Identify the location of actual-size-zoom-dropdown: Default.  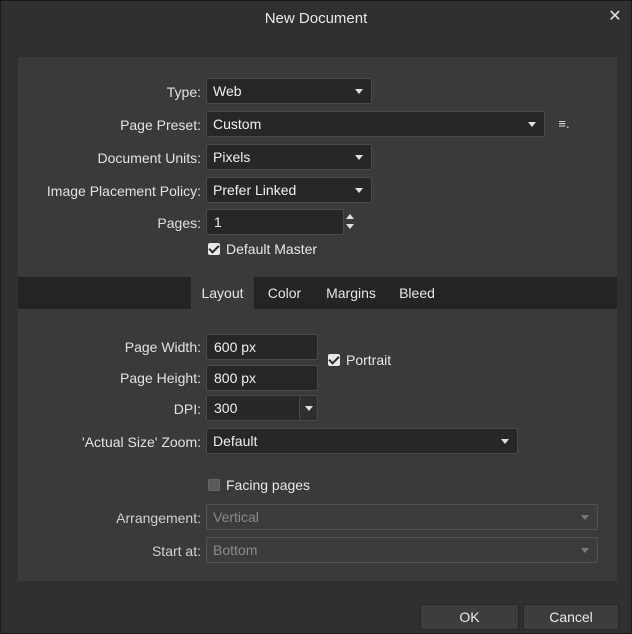
(362, 441).